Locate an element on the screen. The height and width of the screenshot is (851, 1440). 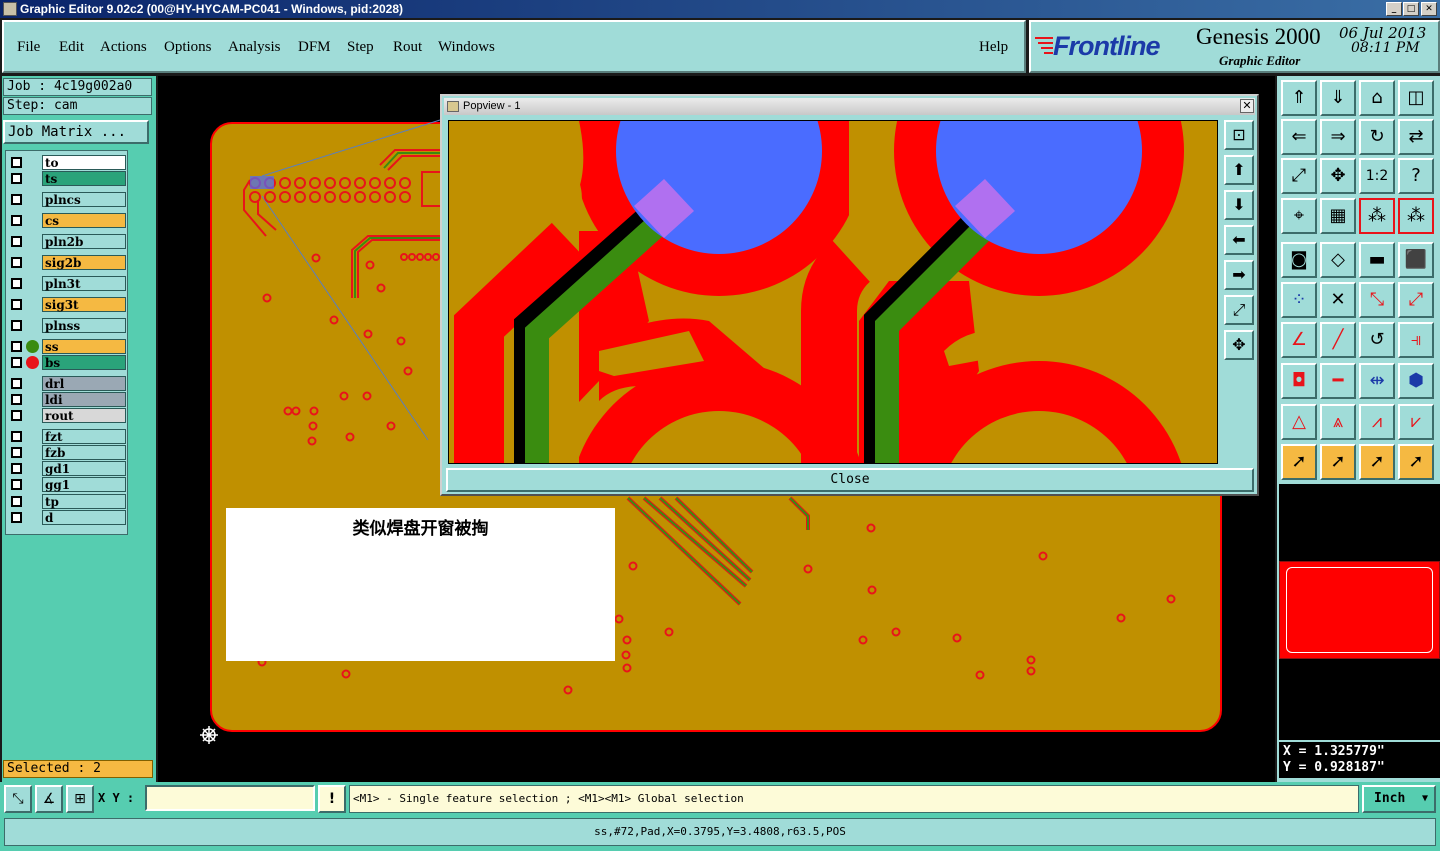
delete-feature-tool-button: ✕ is located at coordinates (1338, 300).